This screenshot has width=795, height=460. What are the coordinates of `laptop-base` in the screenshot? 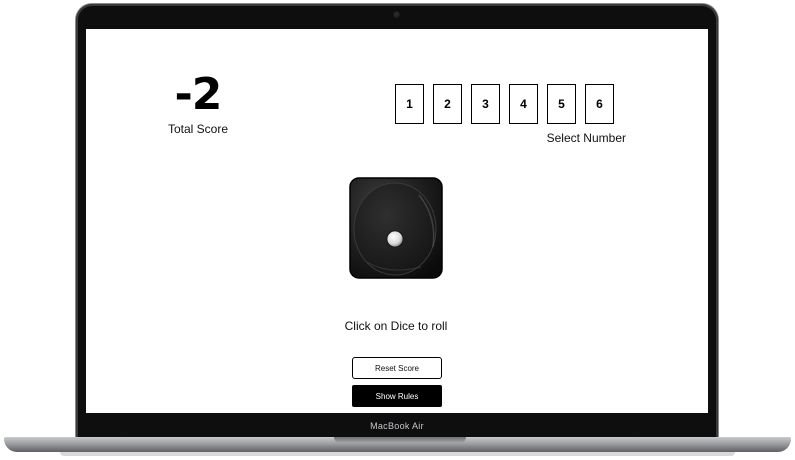 It's located at (397, 444).